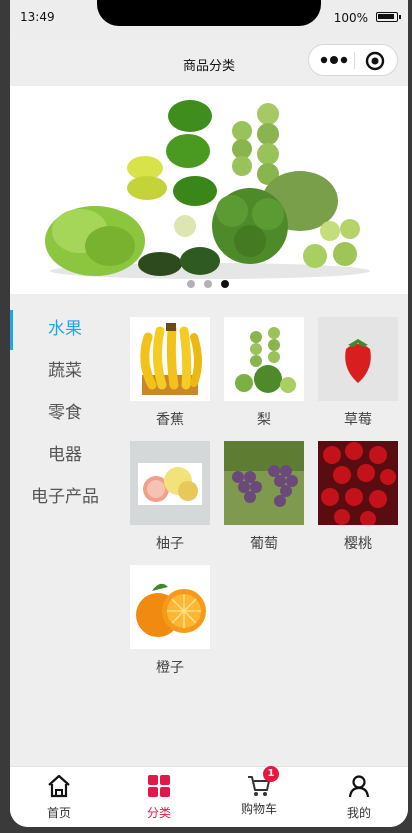 The width and height of the screenshot is (412, 833). What do you see at coordinates (264, 359) in the screenshot?
I see `pear-image` at bounding box center [264, 359].